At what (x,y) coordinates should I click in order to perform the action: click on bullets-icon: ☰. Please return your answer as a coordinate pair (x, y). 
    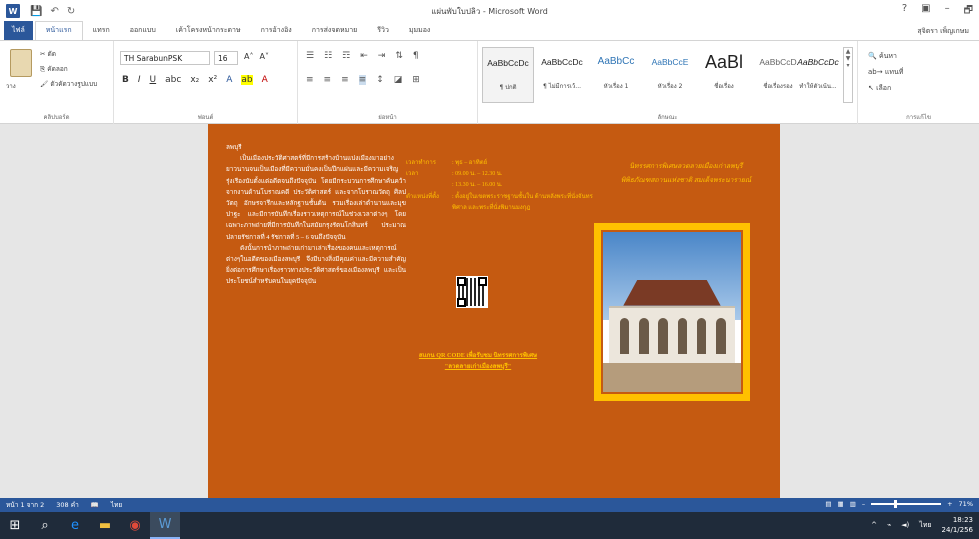
    Looking at the image, I should click on (310, 56).